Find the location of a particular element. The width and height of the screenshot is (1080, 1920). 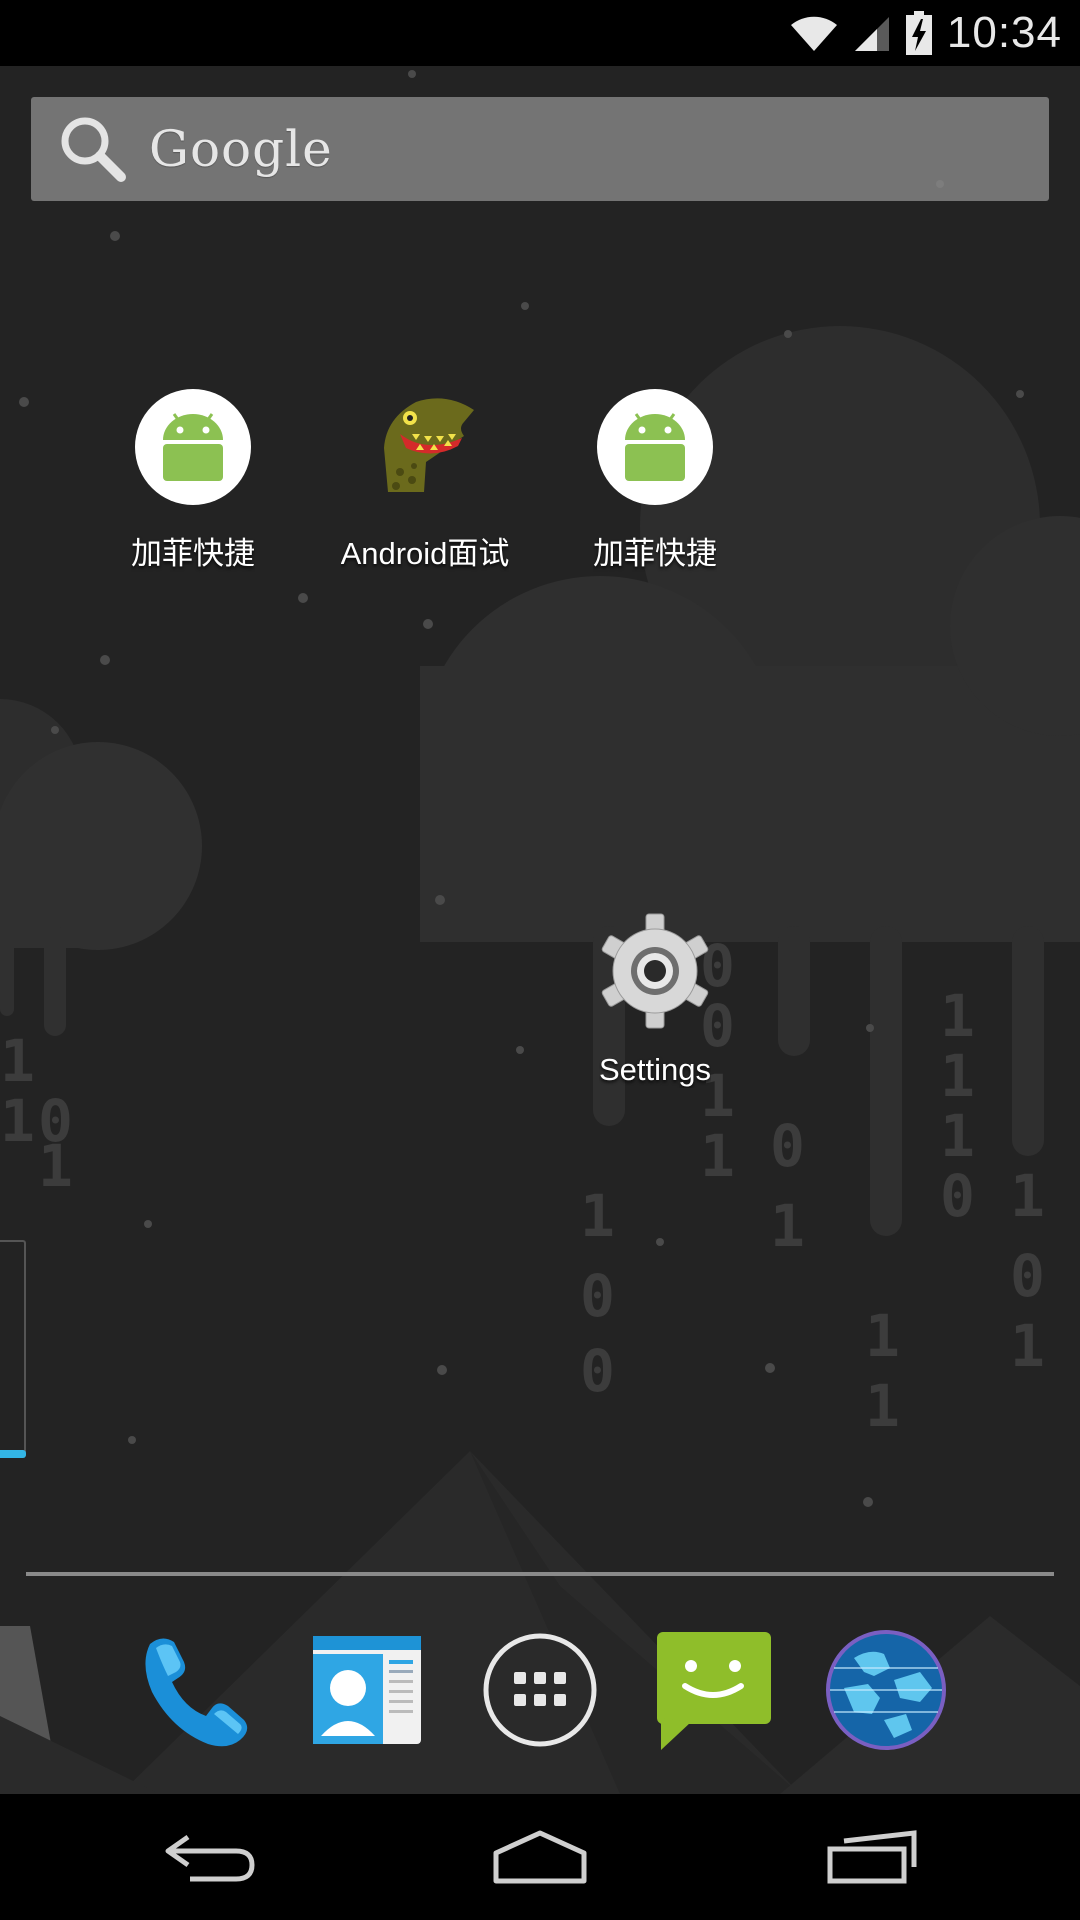

recents-button is located at coordinates (872, 1857).